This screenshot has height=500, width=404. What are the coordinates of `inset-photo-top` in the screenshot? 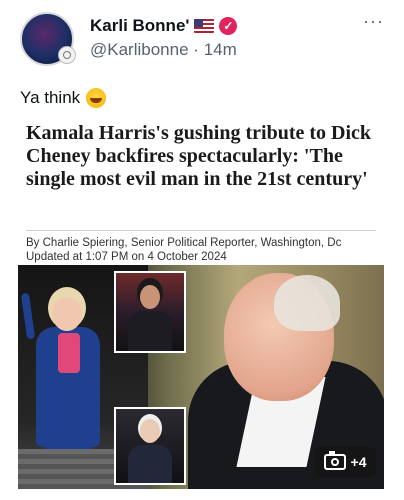 It's located at (150, 312).